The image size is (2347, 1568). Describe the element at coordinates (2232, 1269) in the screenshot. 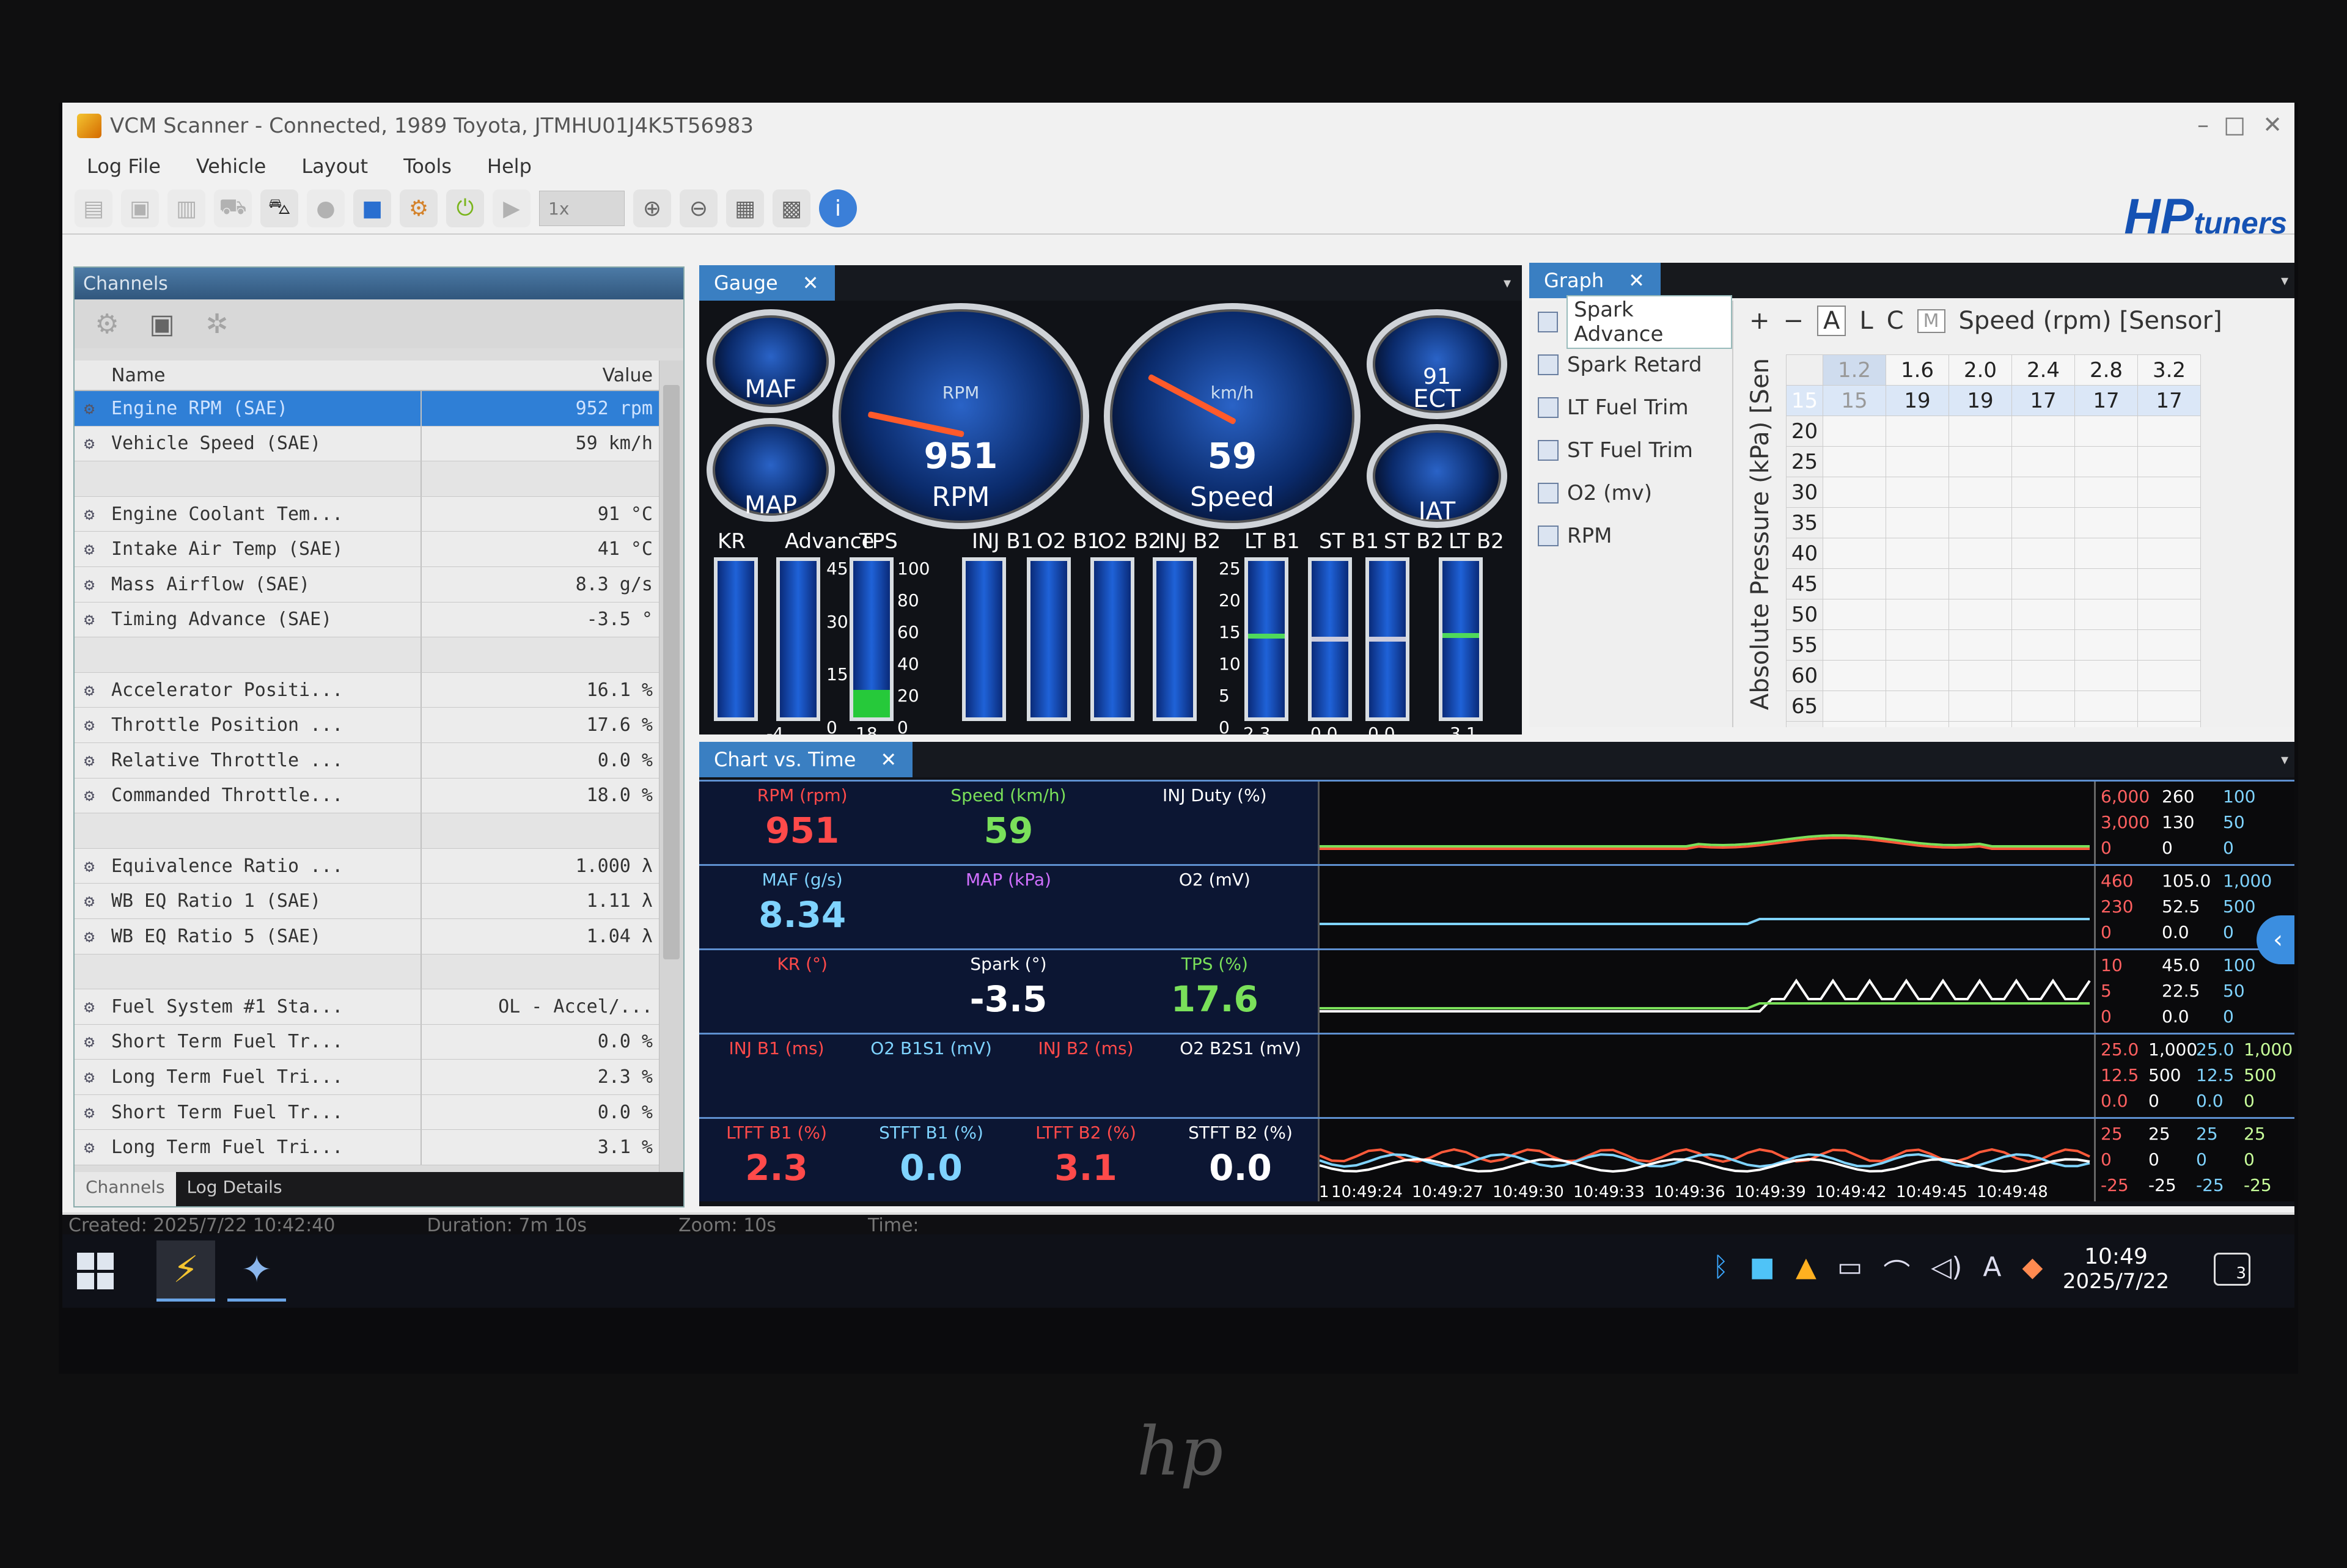

I see `notifications-icon: 3` at that location.